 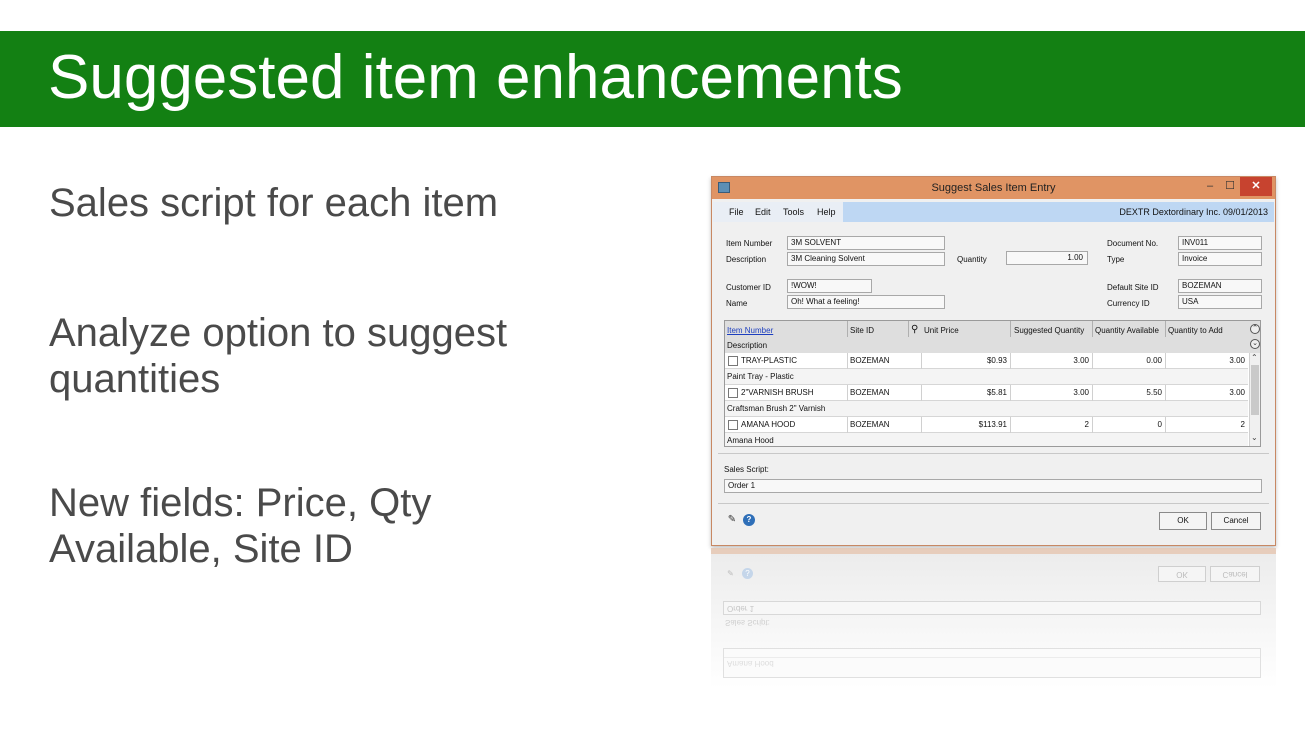 I want to click on default-site-field: BOZEMAN, so click(x=1220, y=286).